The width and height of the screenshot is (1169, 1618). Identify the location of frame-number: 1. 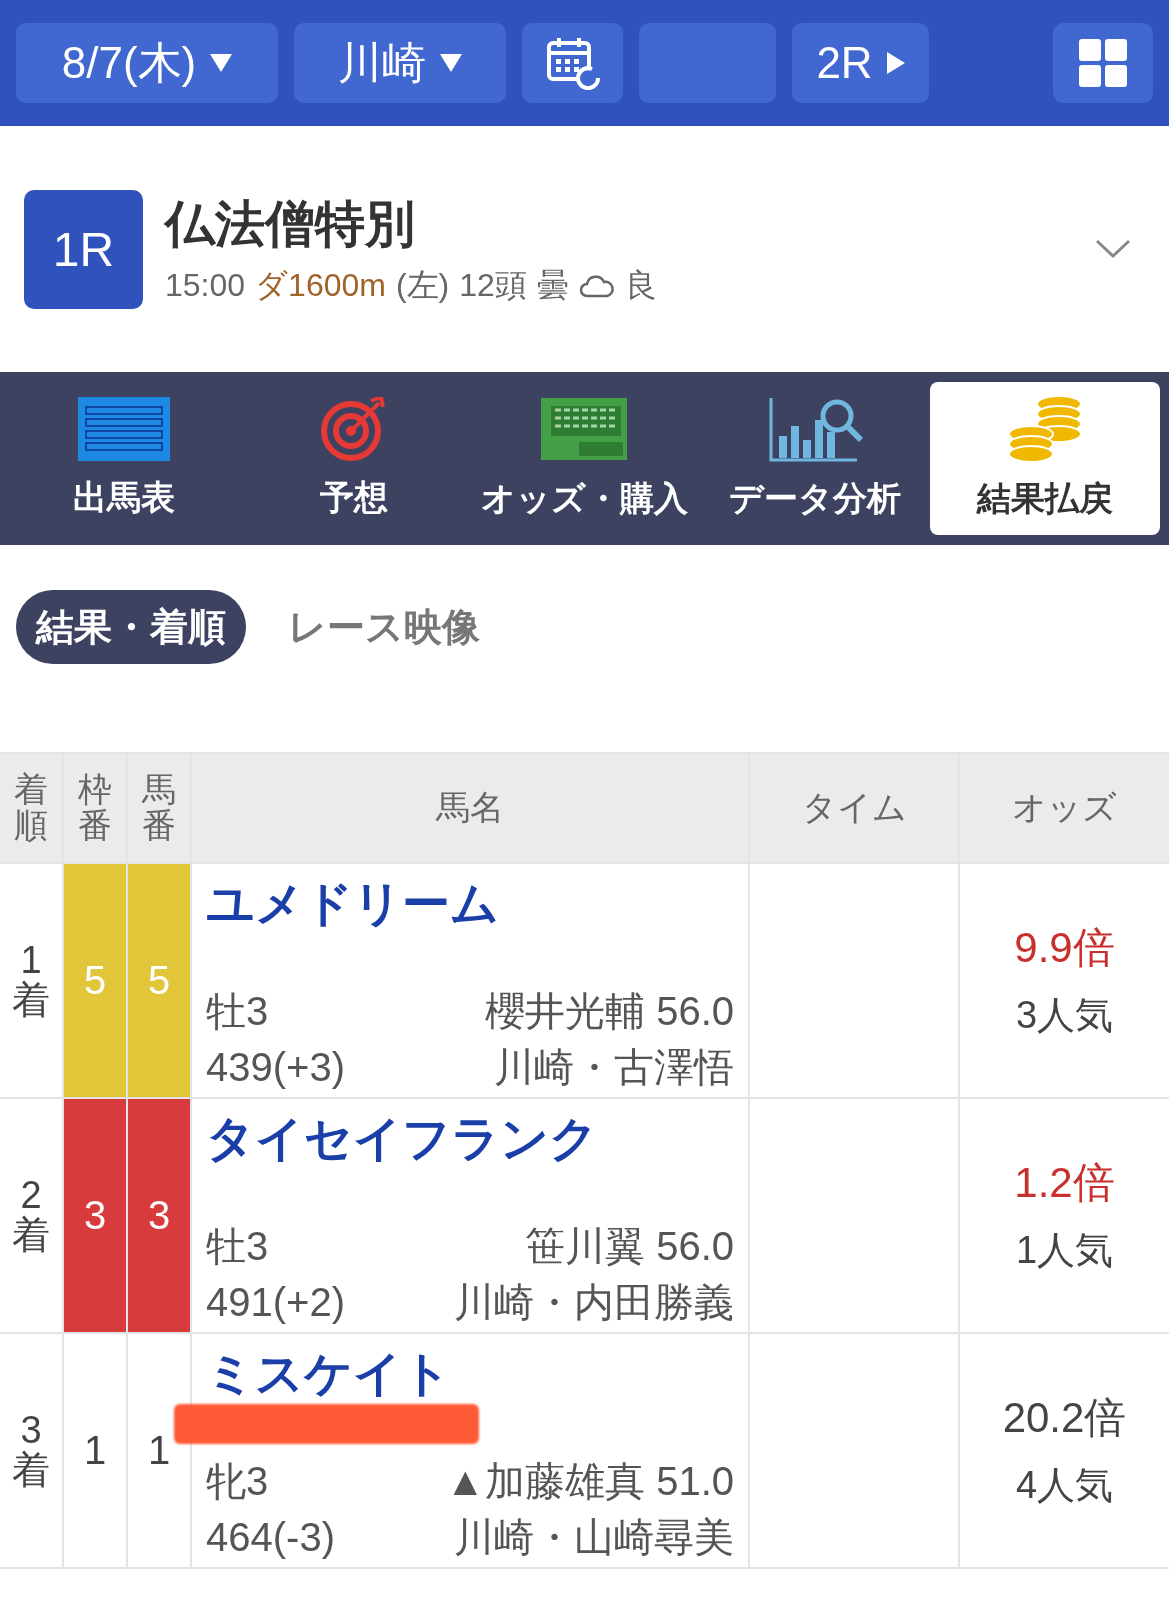
(95, 1450).